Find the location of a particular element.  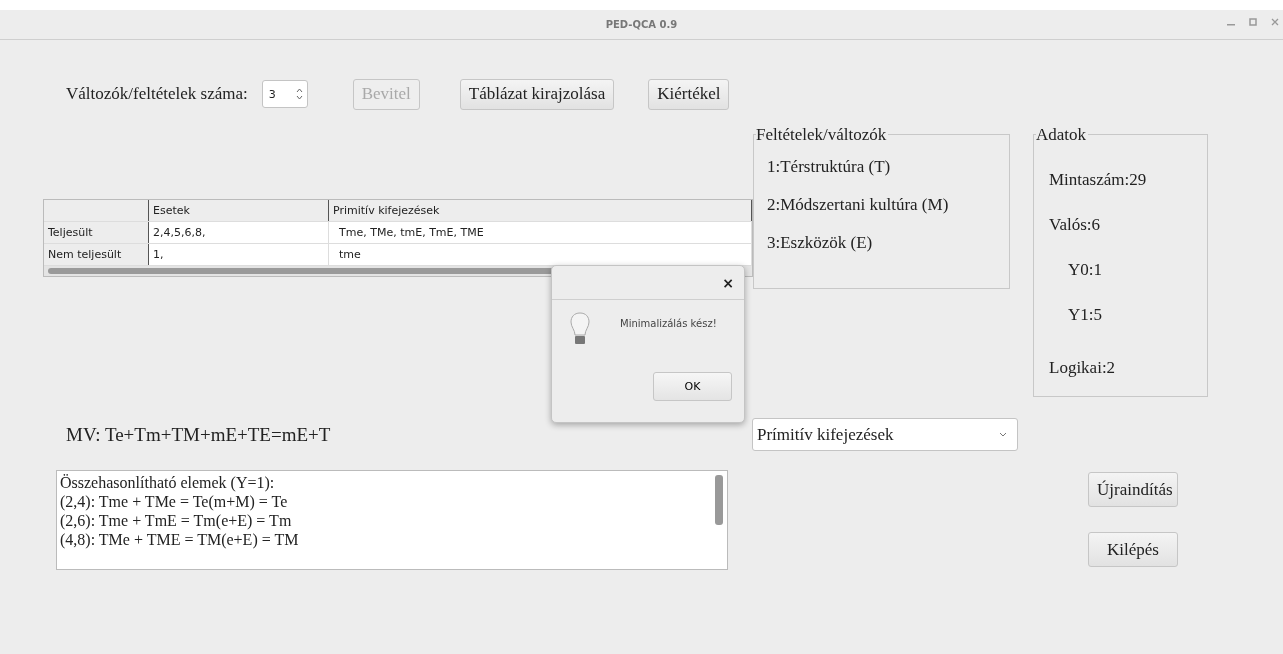

row-header: Teljesült is located at coordinates (96, 232).